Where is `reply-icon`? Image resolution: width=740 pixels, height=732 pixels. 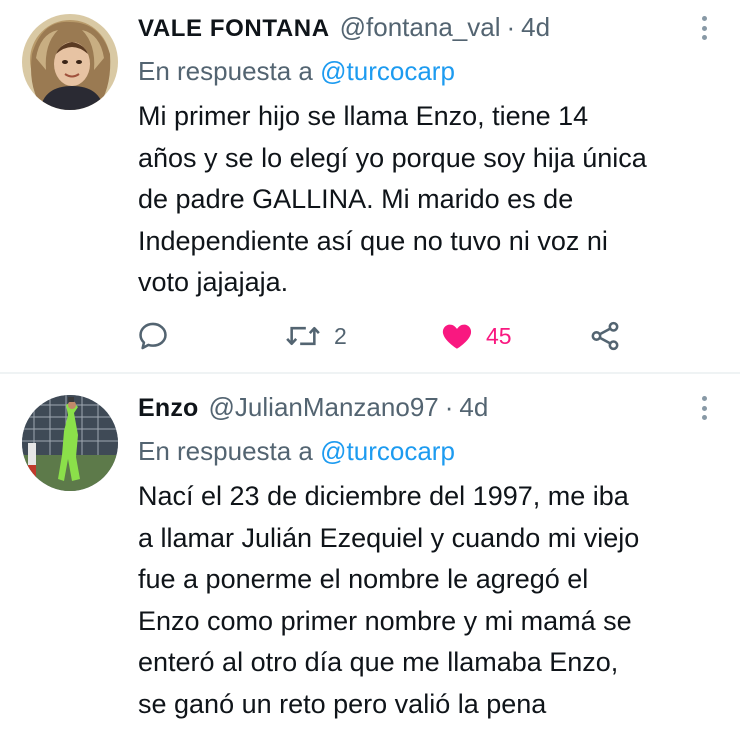 reply-icon is located at coordinates (153, 336).